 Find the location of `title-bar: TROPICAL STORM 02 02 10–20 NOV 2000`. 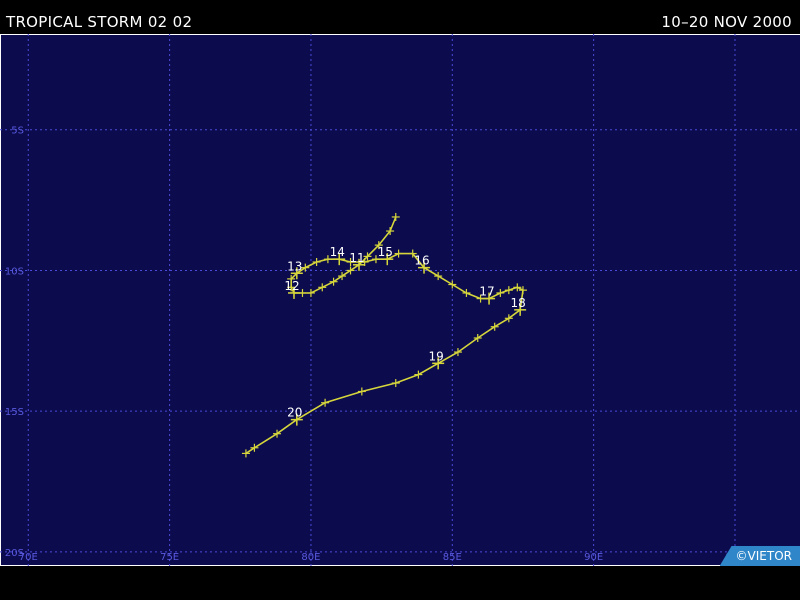

title-bar: TROPICAL STORM 02 02 10–20 NOV 2000 is located at coordinates (400, 17).